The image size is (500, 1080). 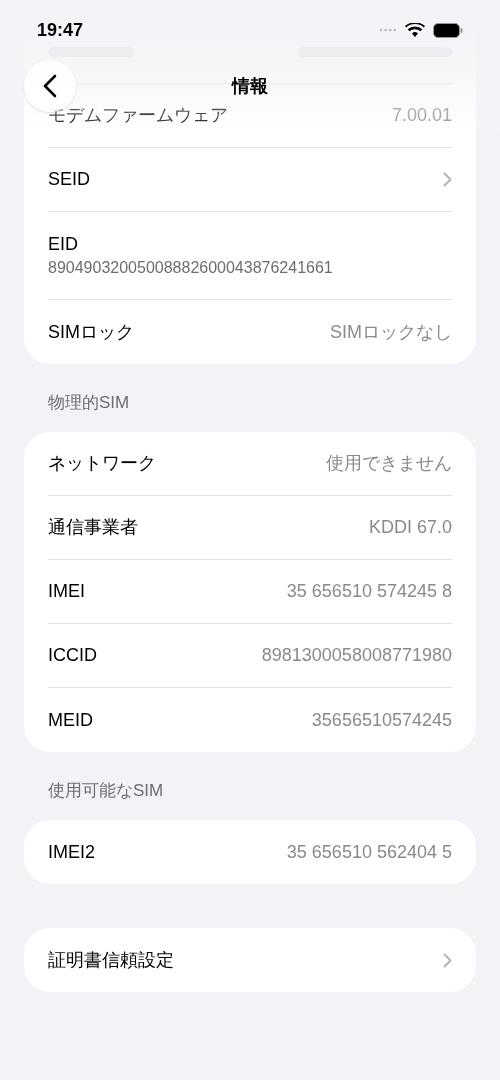 I want to click on row-label: 通信事業者, so click(x=93, y=527).